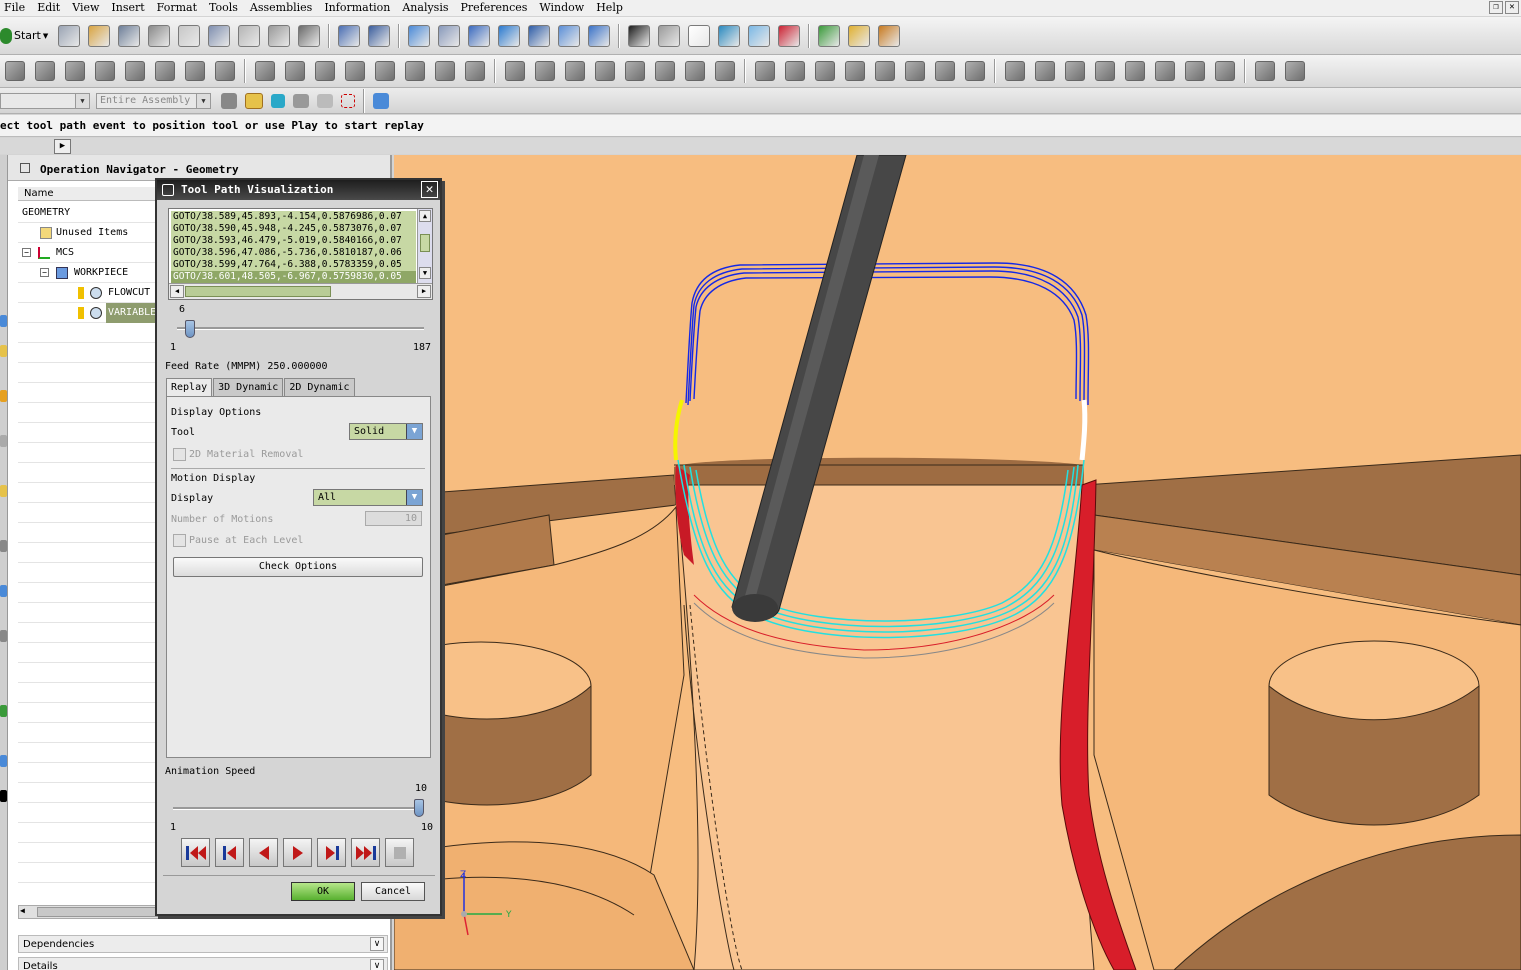 The height and width of the screenshot is (970, 1521). What do you see at coordinates (561, 8) in the screenshot?
I see `menu-window: Window` at bounding box center [561, 8].